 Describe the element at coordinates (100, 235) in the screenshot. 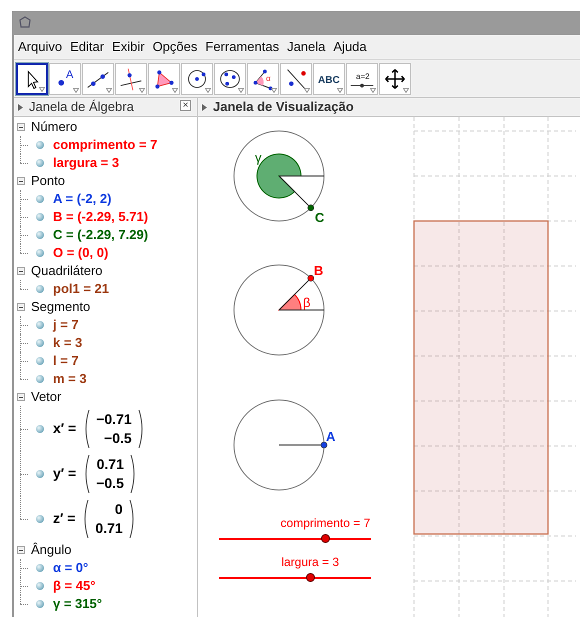

I see `object-value: C = (-2.29, 7.29)` at that location.